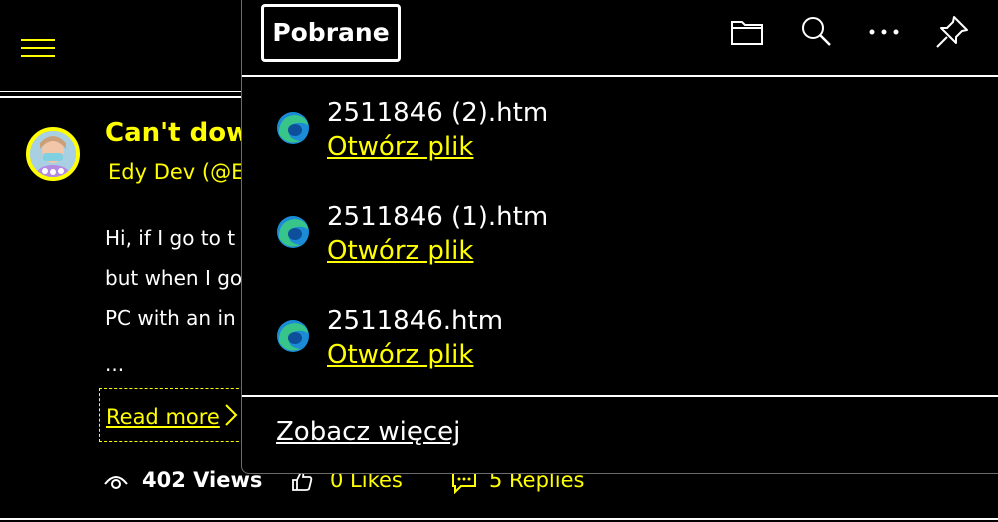  Describe the element at coordinates (38, 49) in the screenshot. I see `hamburger-menu-icon` at that location.